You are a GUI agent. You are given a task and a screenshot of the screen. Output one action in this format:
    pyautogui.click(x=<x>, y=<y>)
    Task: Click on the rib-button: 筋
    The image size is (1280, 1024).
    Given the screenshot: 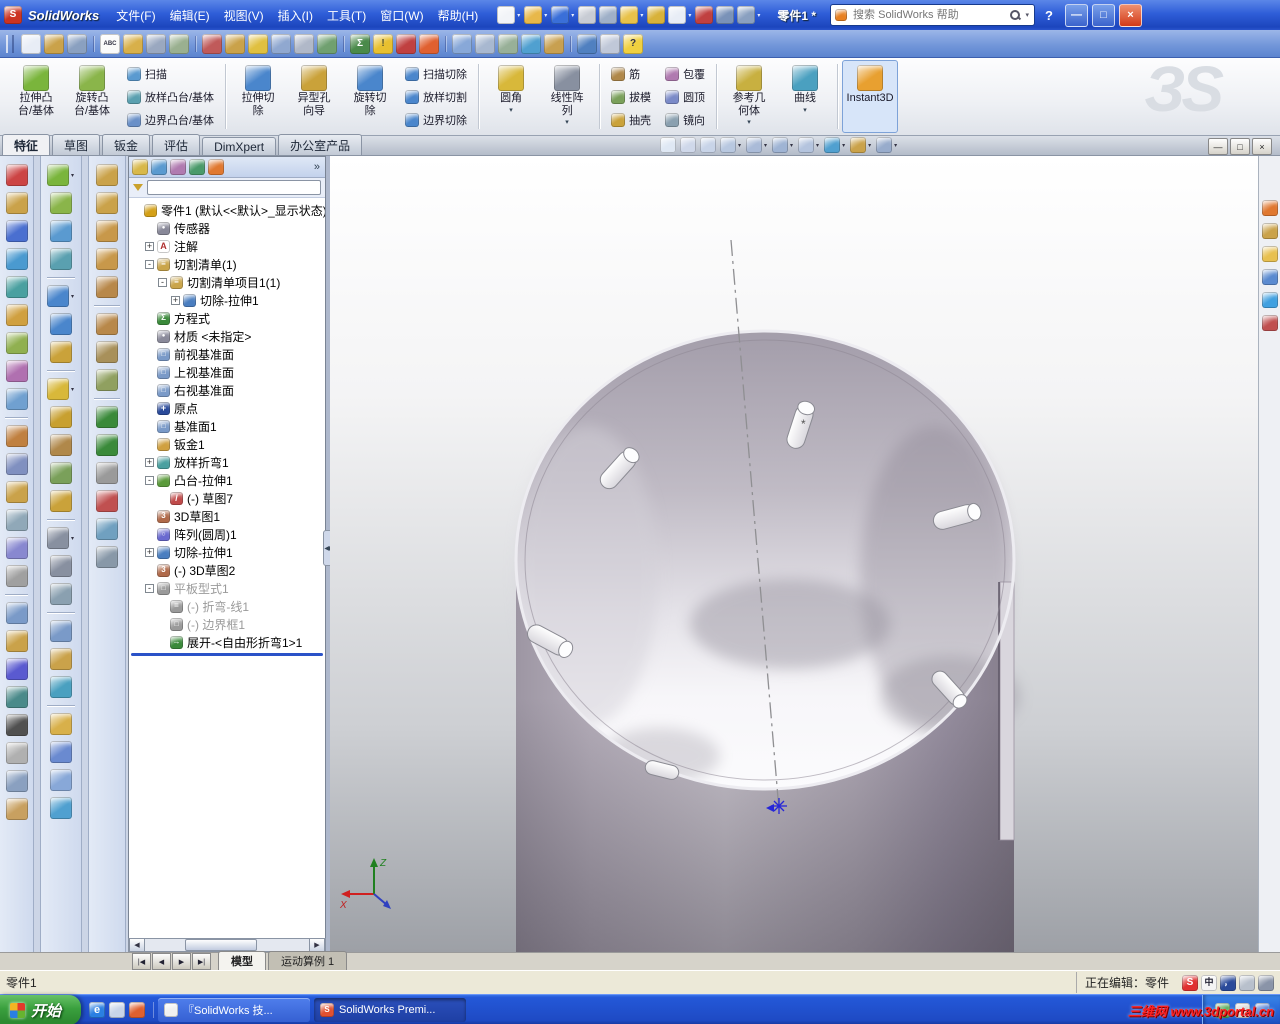 What is the action you would take?
    pyautogui.click(x=631, y=74)
    